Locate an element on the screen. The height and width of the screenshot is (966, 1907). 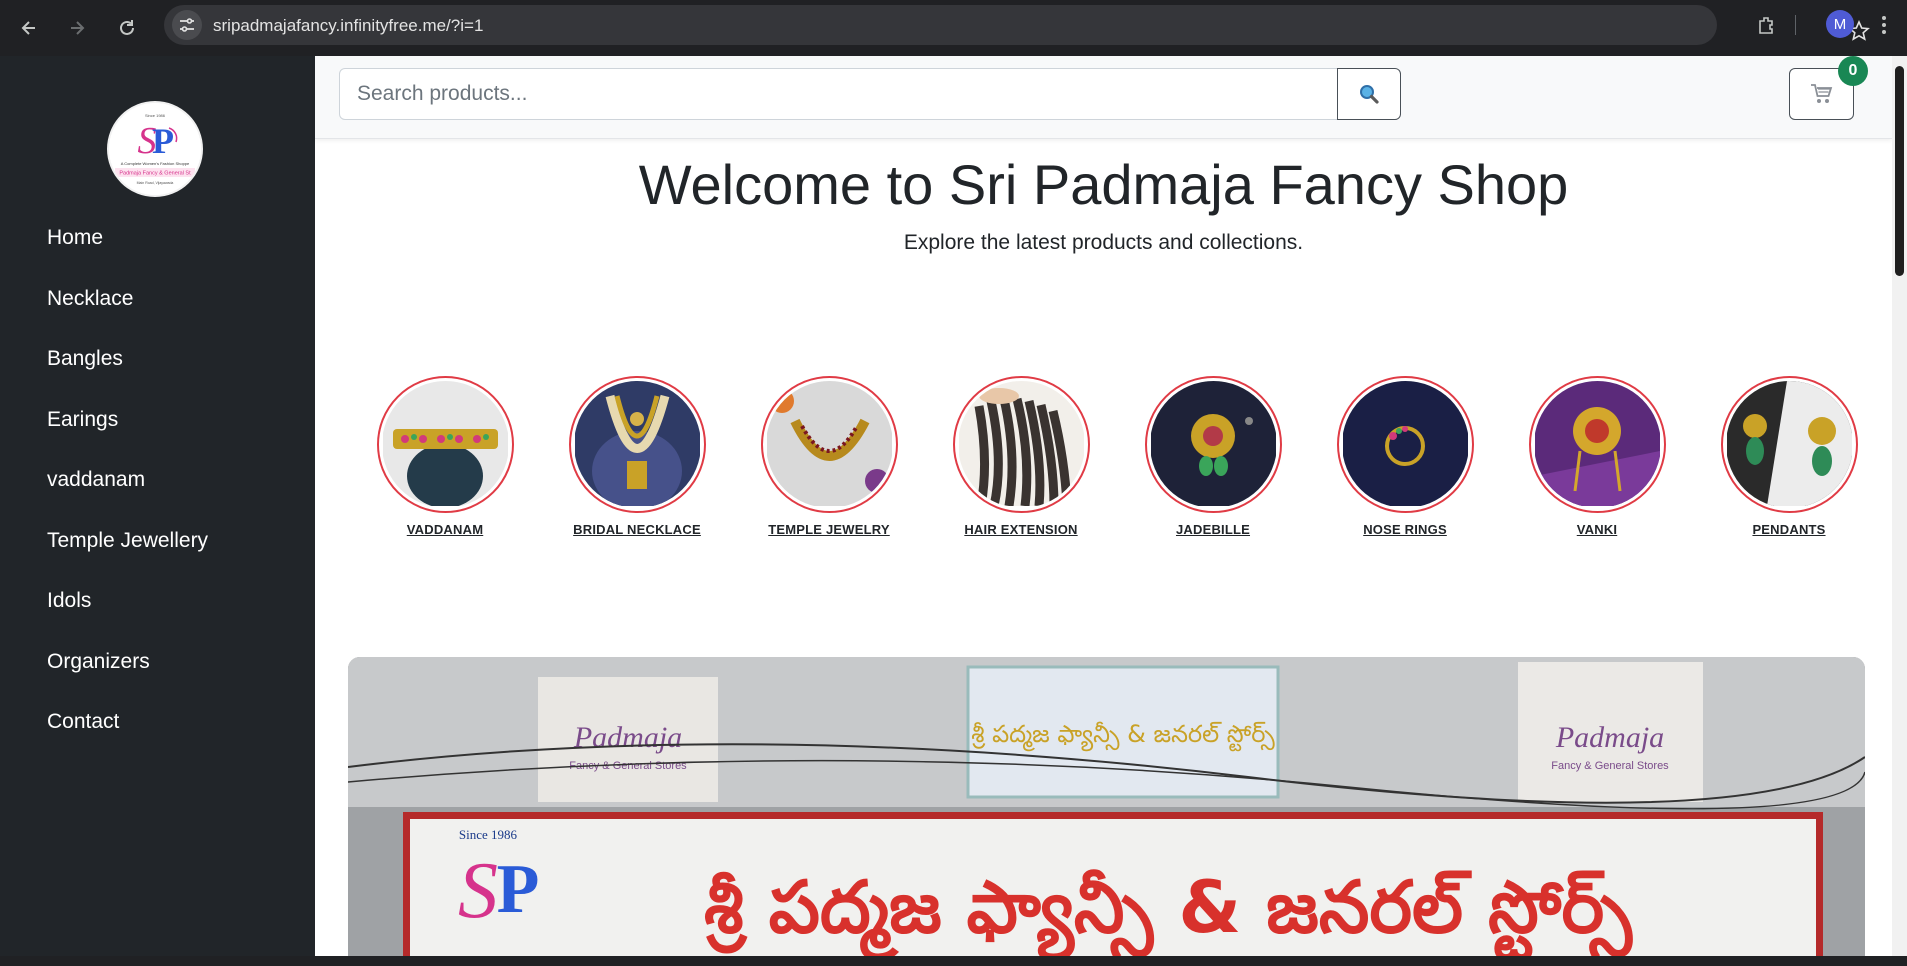
toolbar-divider is located at coordinates (1795, 25).